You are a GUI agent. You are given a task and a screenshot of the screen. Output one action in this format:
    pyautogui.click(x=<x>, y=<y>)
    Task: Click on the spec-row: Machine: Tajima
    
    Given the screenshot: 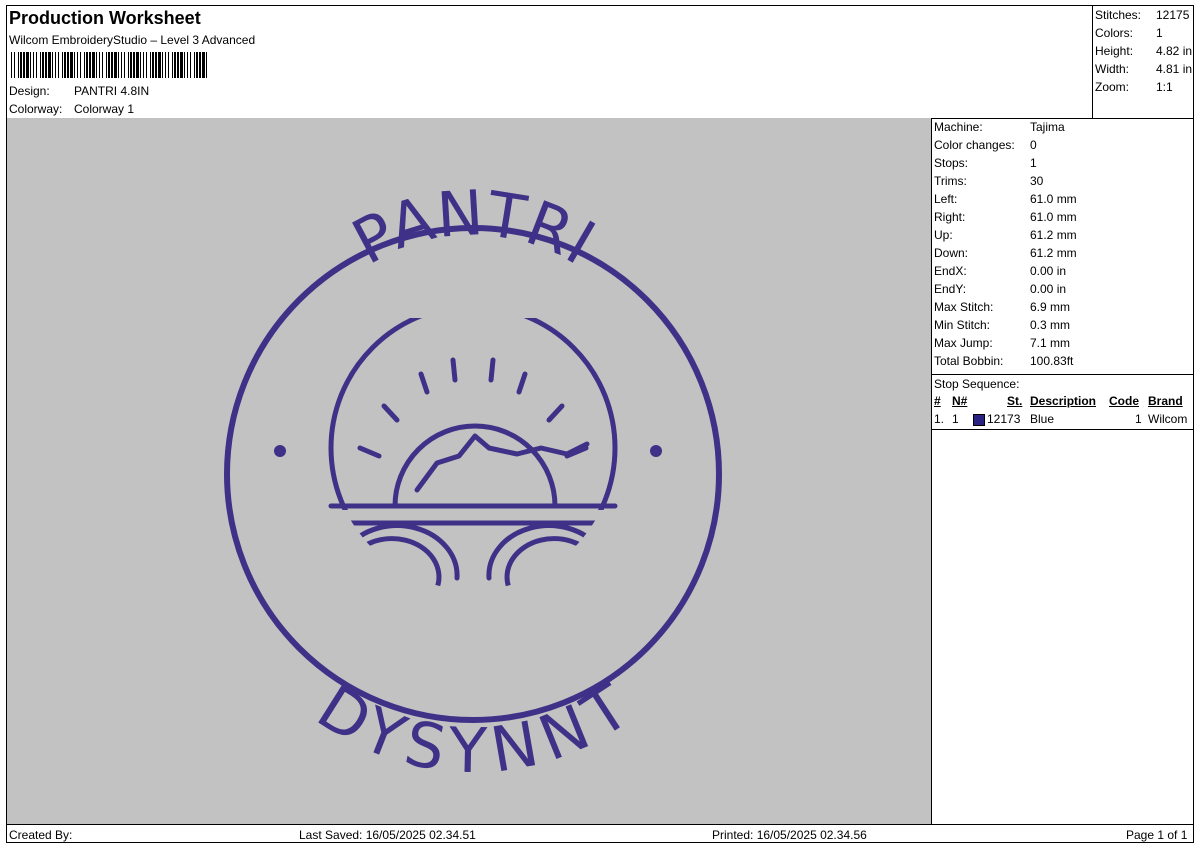 What is the action you would take?
    pyautogui.click(x=1063, y=129)
    